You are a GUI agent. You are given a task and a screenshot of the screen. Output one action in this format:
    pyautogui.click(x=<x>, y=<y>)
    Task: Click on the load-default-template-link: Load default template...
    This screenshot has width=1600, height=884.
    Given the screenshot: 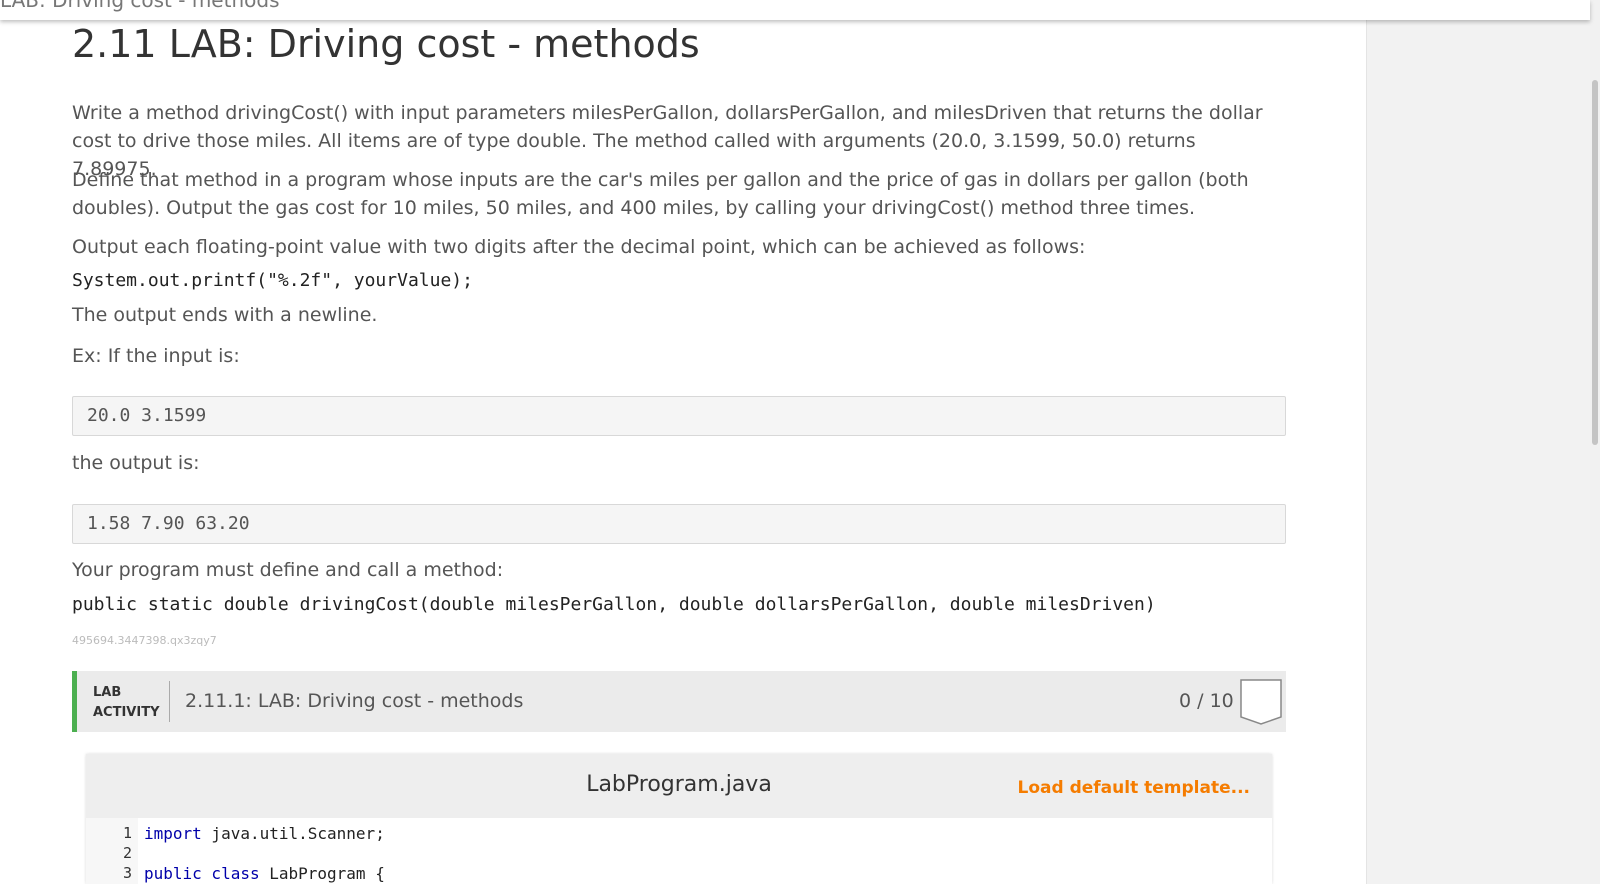 What is the action you would take?
    pyautogui.click(x=1134, y=788)
    